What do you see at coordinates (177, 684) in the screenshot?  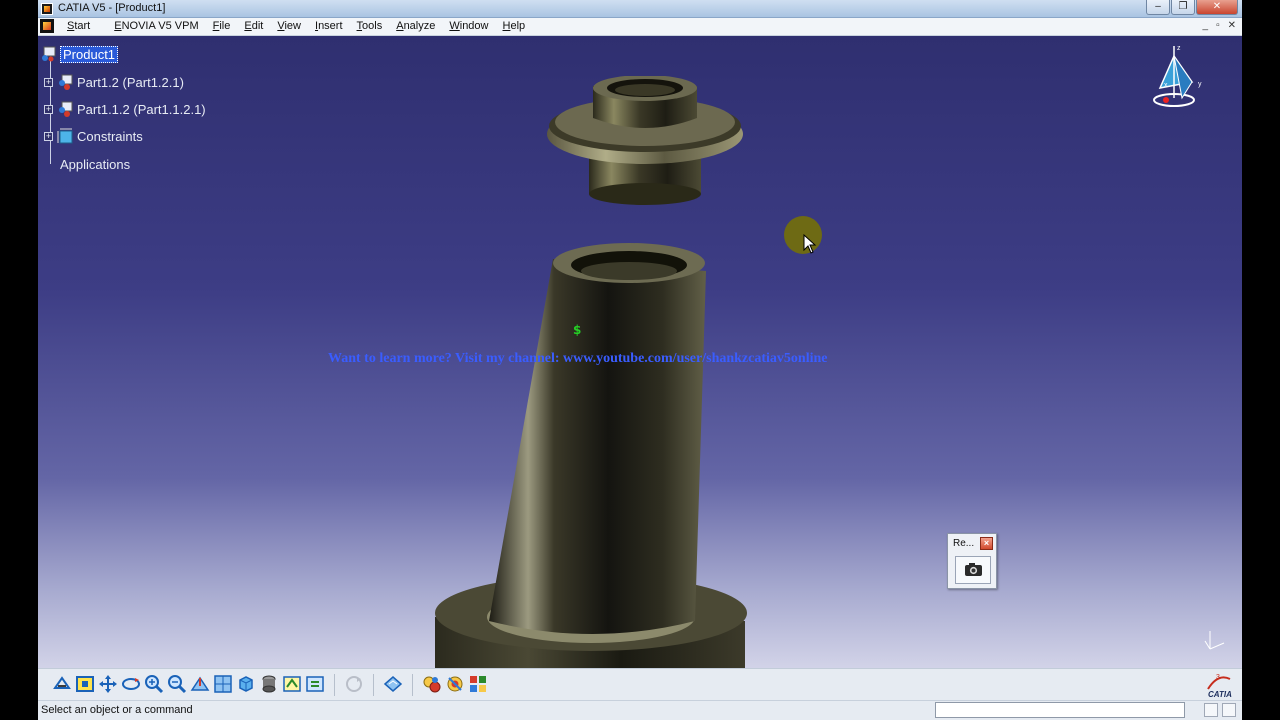 I see `zoom-out-icon` at bounding box center [177, 684].